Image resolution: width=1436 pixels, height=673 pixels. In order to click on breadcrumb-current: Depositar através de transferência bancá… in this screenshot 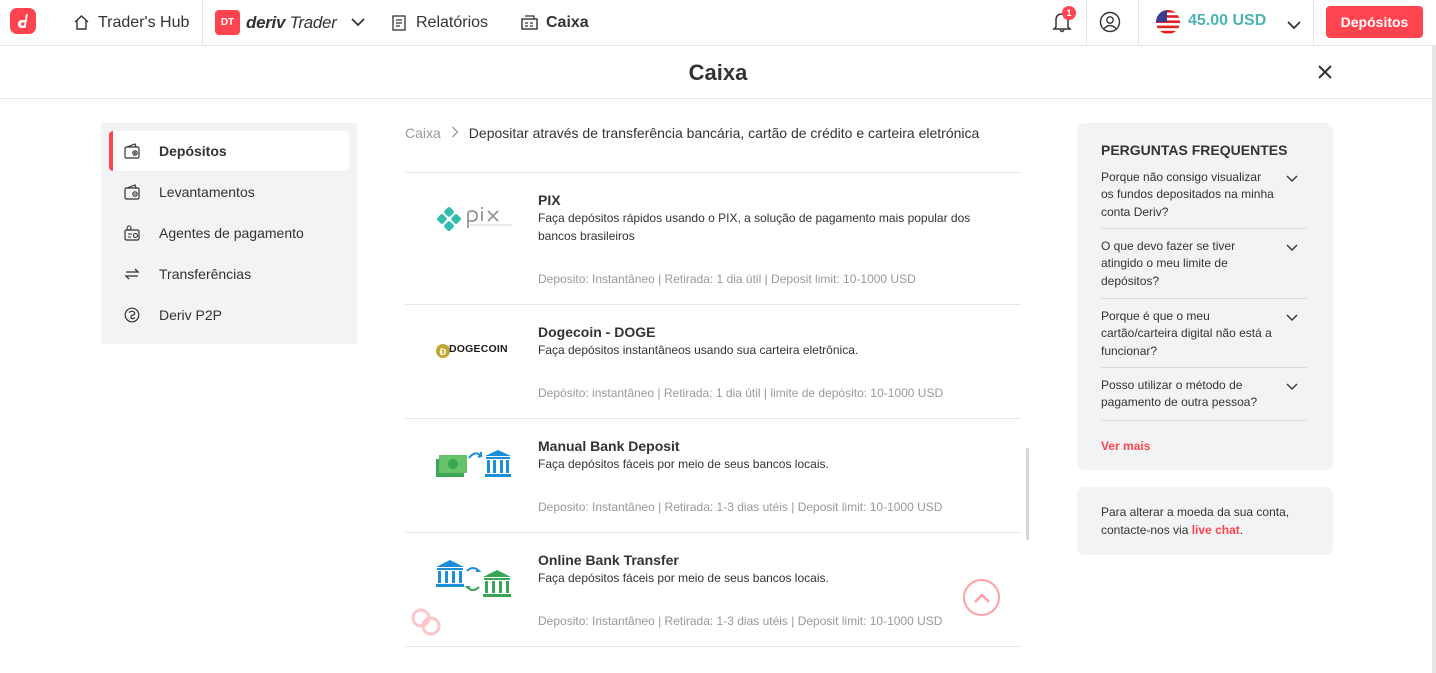, I will do `click(724, 133)`.